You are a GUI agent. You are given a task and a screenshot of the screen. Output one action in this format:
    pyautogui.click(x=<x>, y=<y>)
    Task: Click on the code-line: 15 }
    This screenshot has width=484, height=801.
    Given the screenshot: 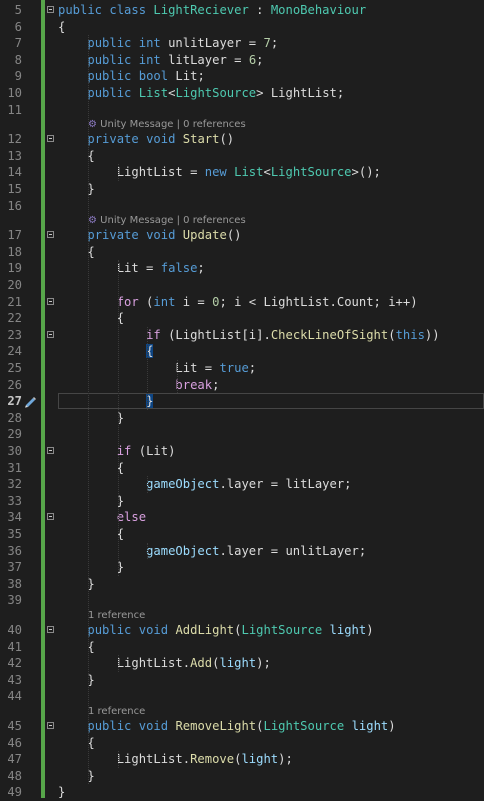 What is the action you would take?
    pyautogui.click(x=242, y=189)
    